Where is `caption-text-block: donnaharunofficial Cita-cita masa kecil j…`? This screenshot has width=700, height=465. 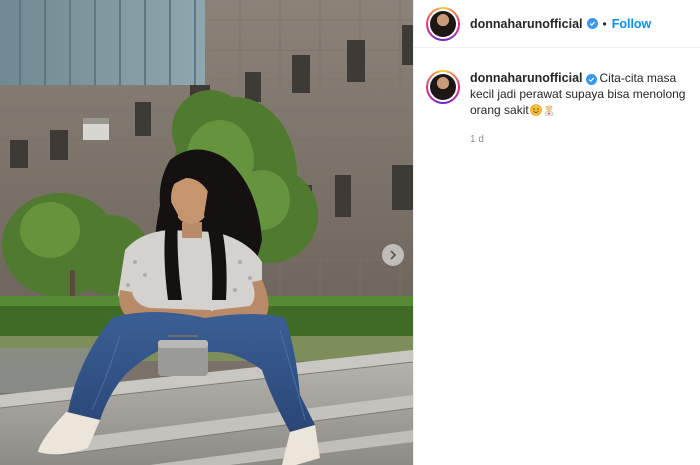
caption-text-block: donnaharunofficial Cita-cita masa kecil j… is located at coordinates (580, 95).